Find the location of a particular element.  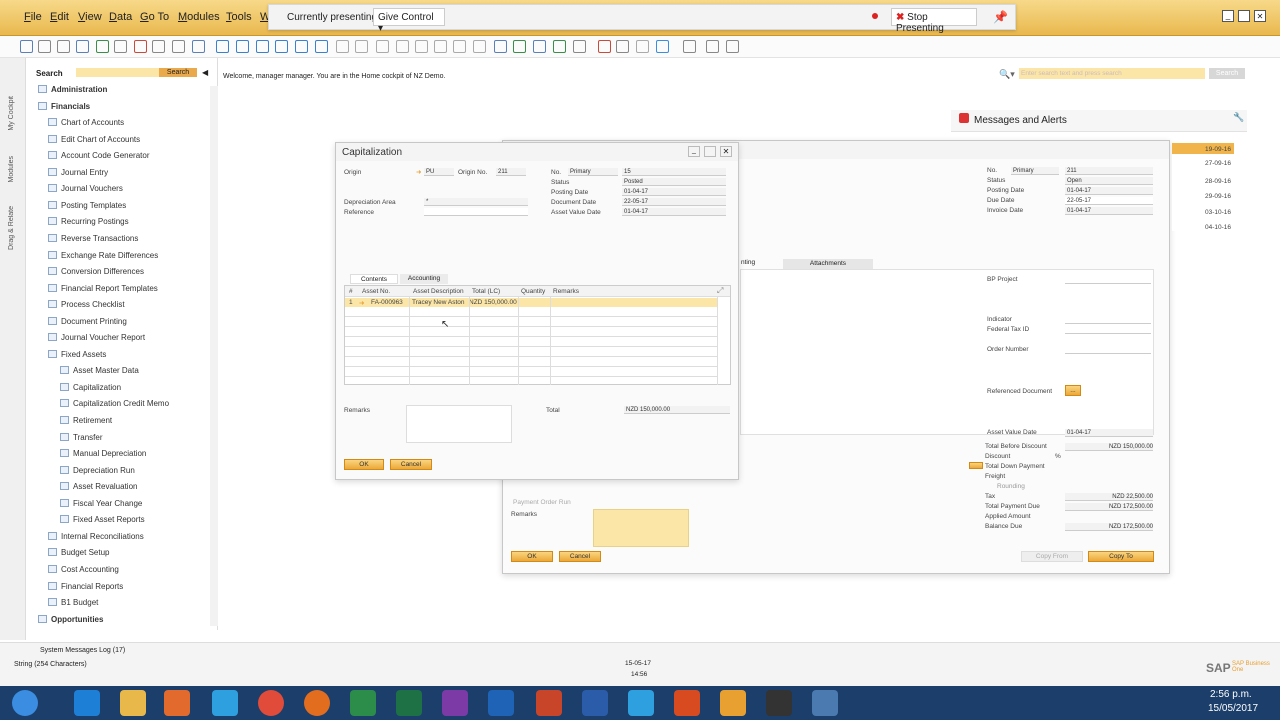

powerpoint-icon is located at coordinates (549, 703).